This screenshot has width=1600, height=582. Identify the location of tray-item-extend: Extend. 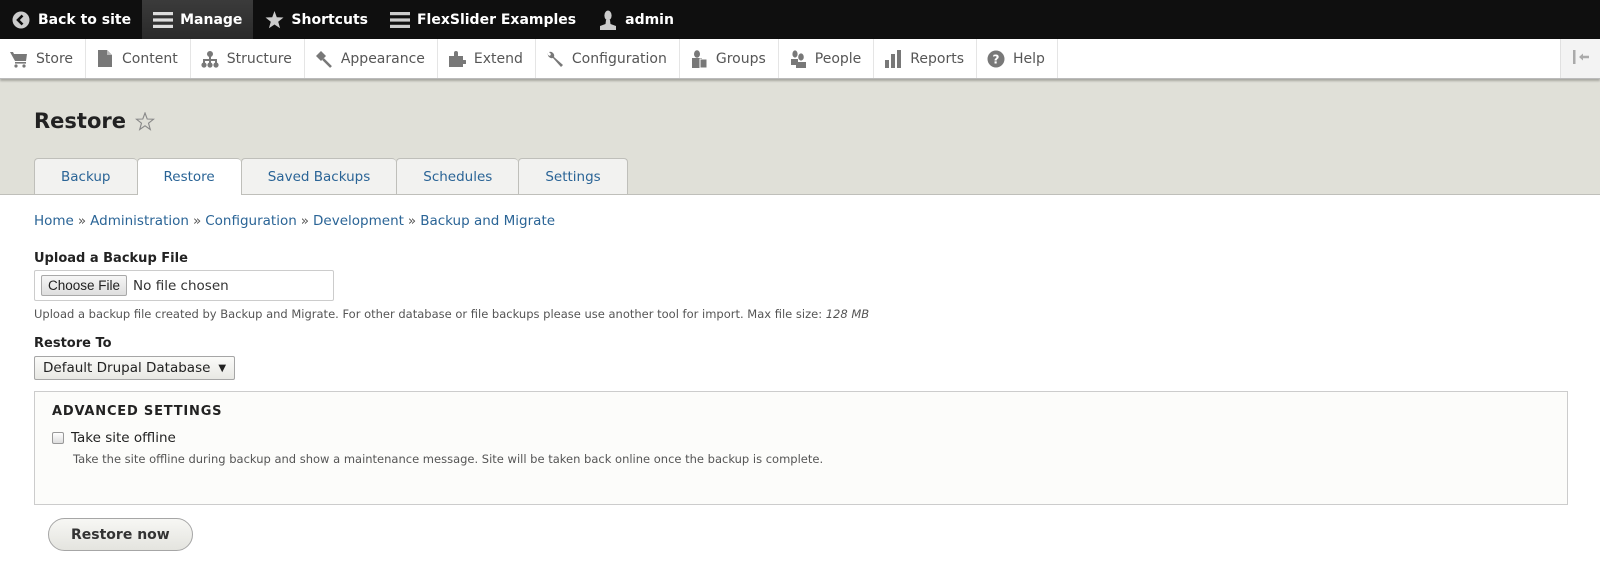
(487, 58).